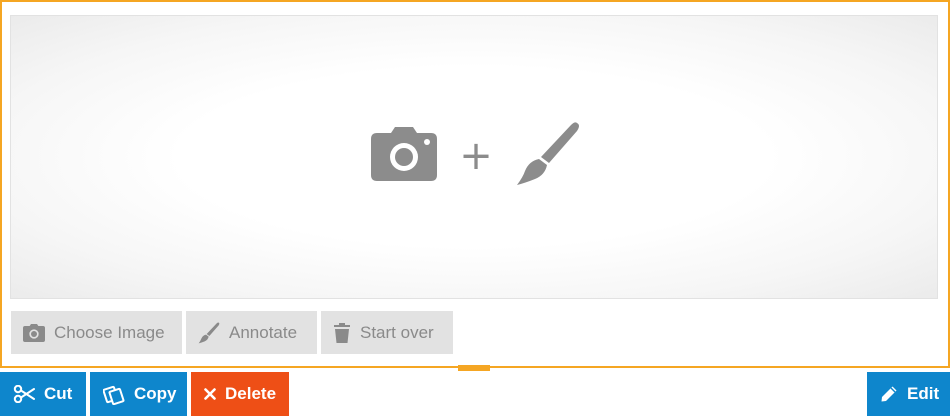 The width and height of the screenshot is (950, 416). I want to click on trash-icon, so click(342, 333).